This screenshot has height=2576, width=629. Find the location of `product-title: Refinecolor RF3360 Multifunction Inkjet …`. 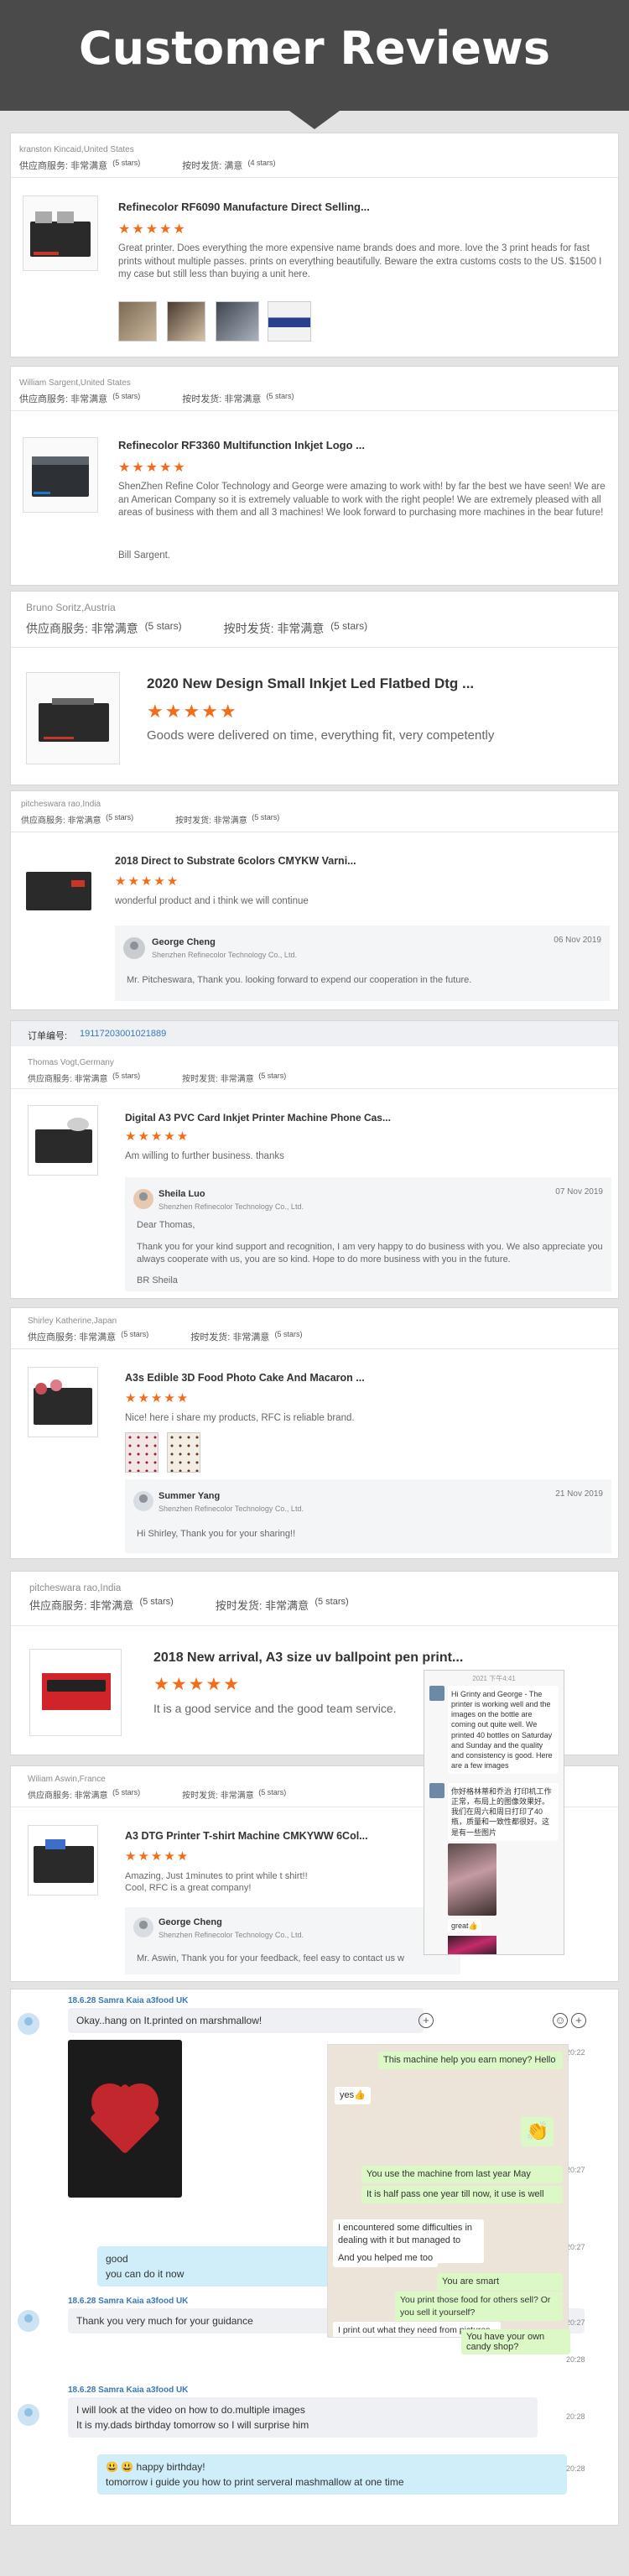

product-title: Refinecolor RF3360 Multifunction Inkjet … is located at coordinates (241, 445).